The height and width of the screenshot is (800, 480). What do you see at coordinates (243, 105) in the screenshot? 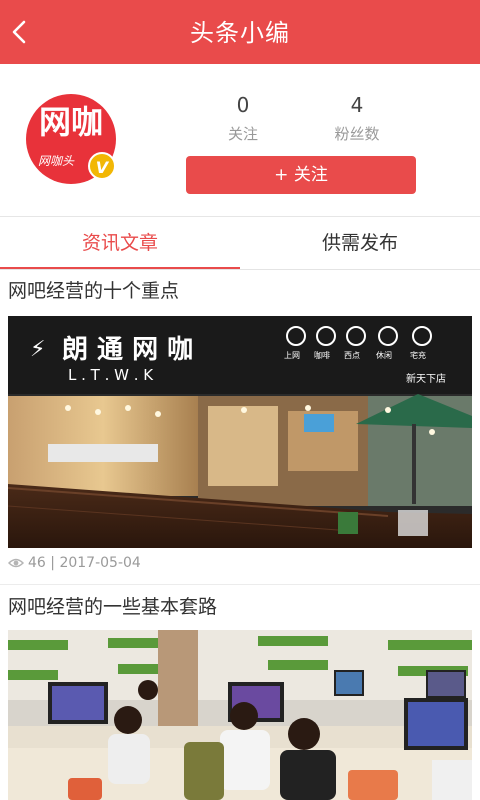
I see `following-count: 0` at bounding box center [243, 105].